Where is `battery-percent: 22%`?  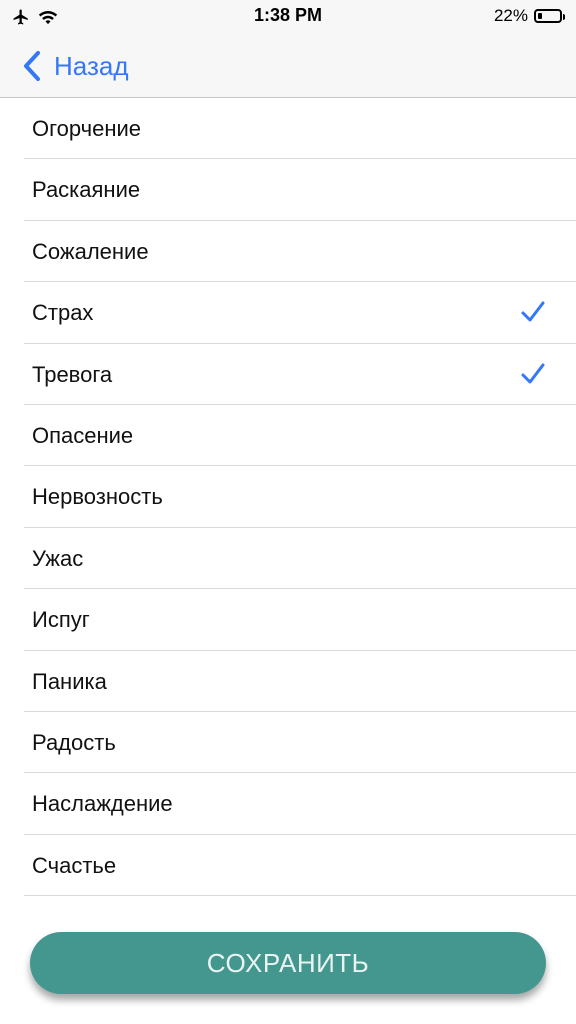 battery-percent: 22% is located at coordinates (510, 15).